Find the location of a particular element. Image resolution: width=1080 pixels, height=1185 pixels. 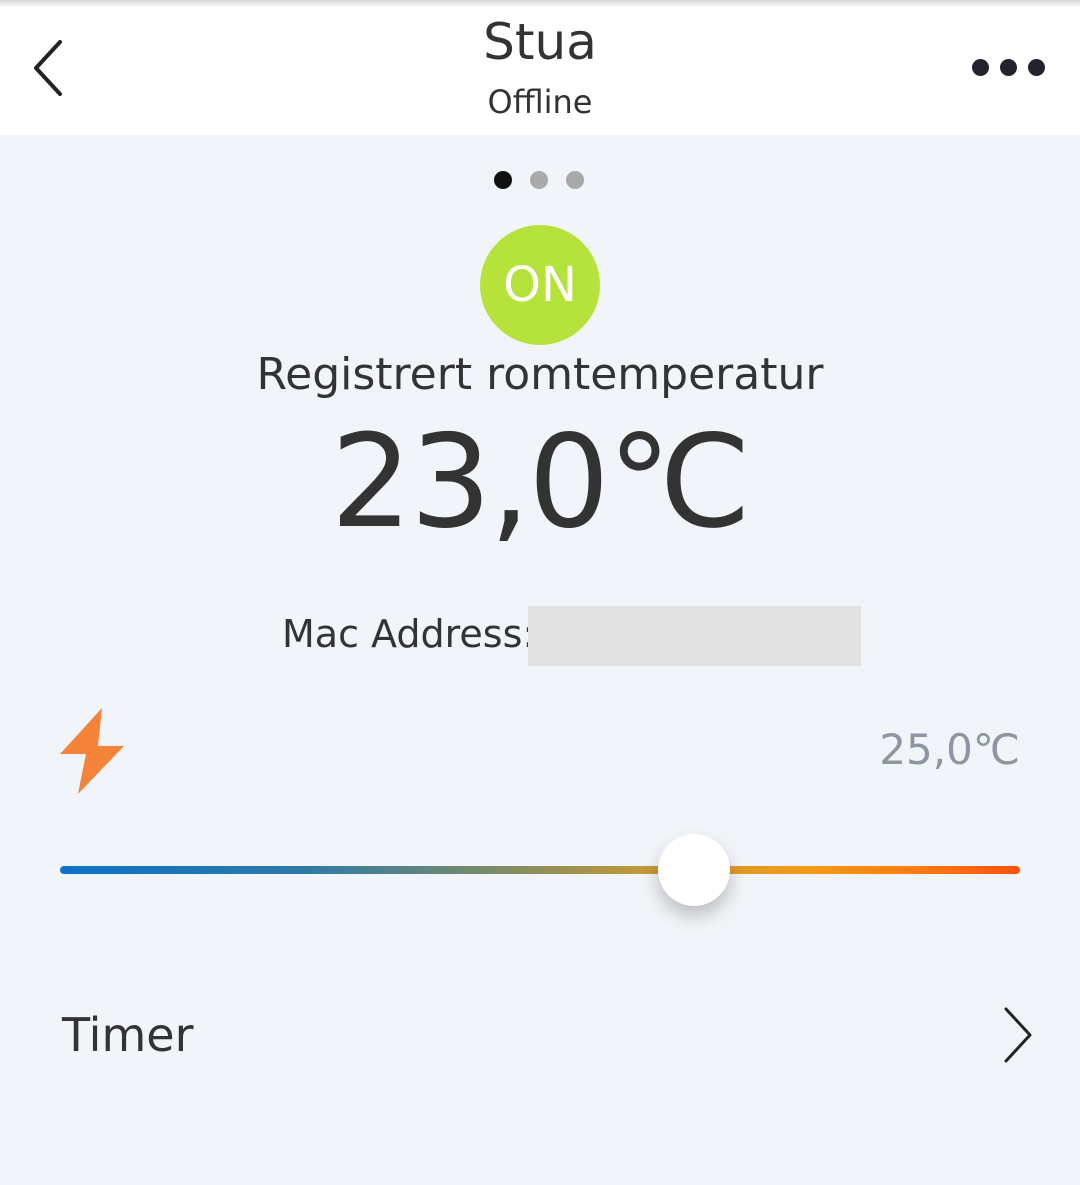

lightning-bolt-icon is located at coordinates (92, 751).